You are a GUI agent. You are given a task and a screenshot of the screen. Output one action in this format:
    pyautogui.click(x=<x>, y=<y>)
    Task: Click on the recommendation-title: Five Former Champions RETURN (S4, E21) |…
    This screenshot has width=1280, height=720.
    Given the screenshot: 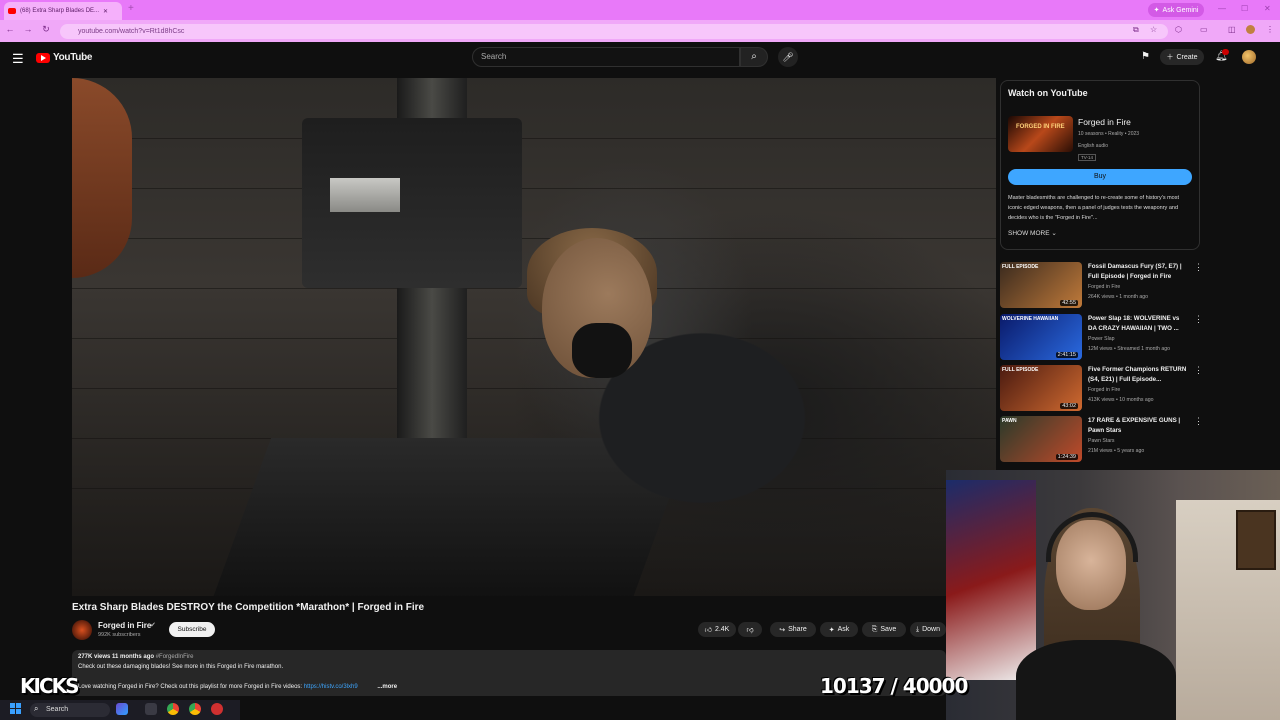 What is the action you would take?
    pyautogui.click(x=1138, y=375)
    